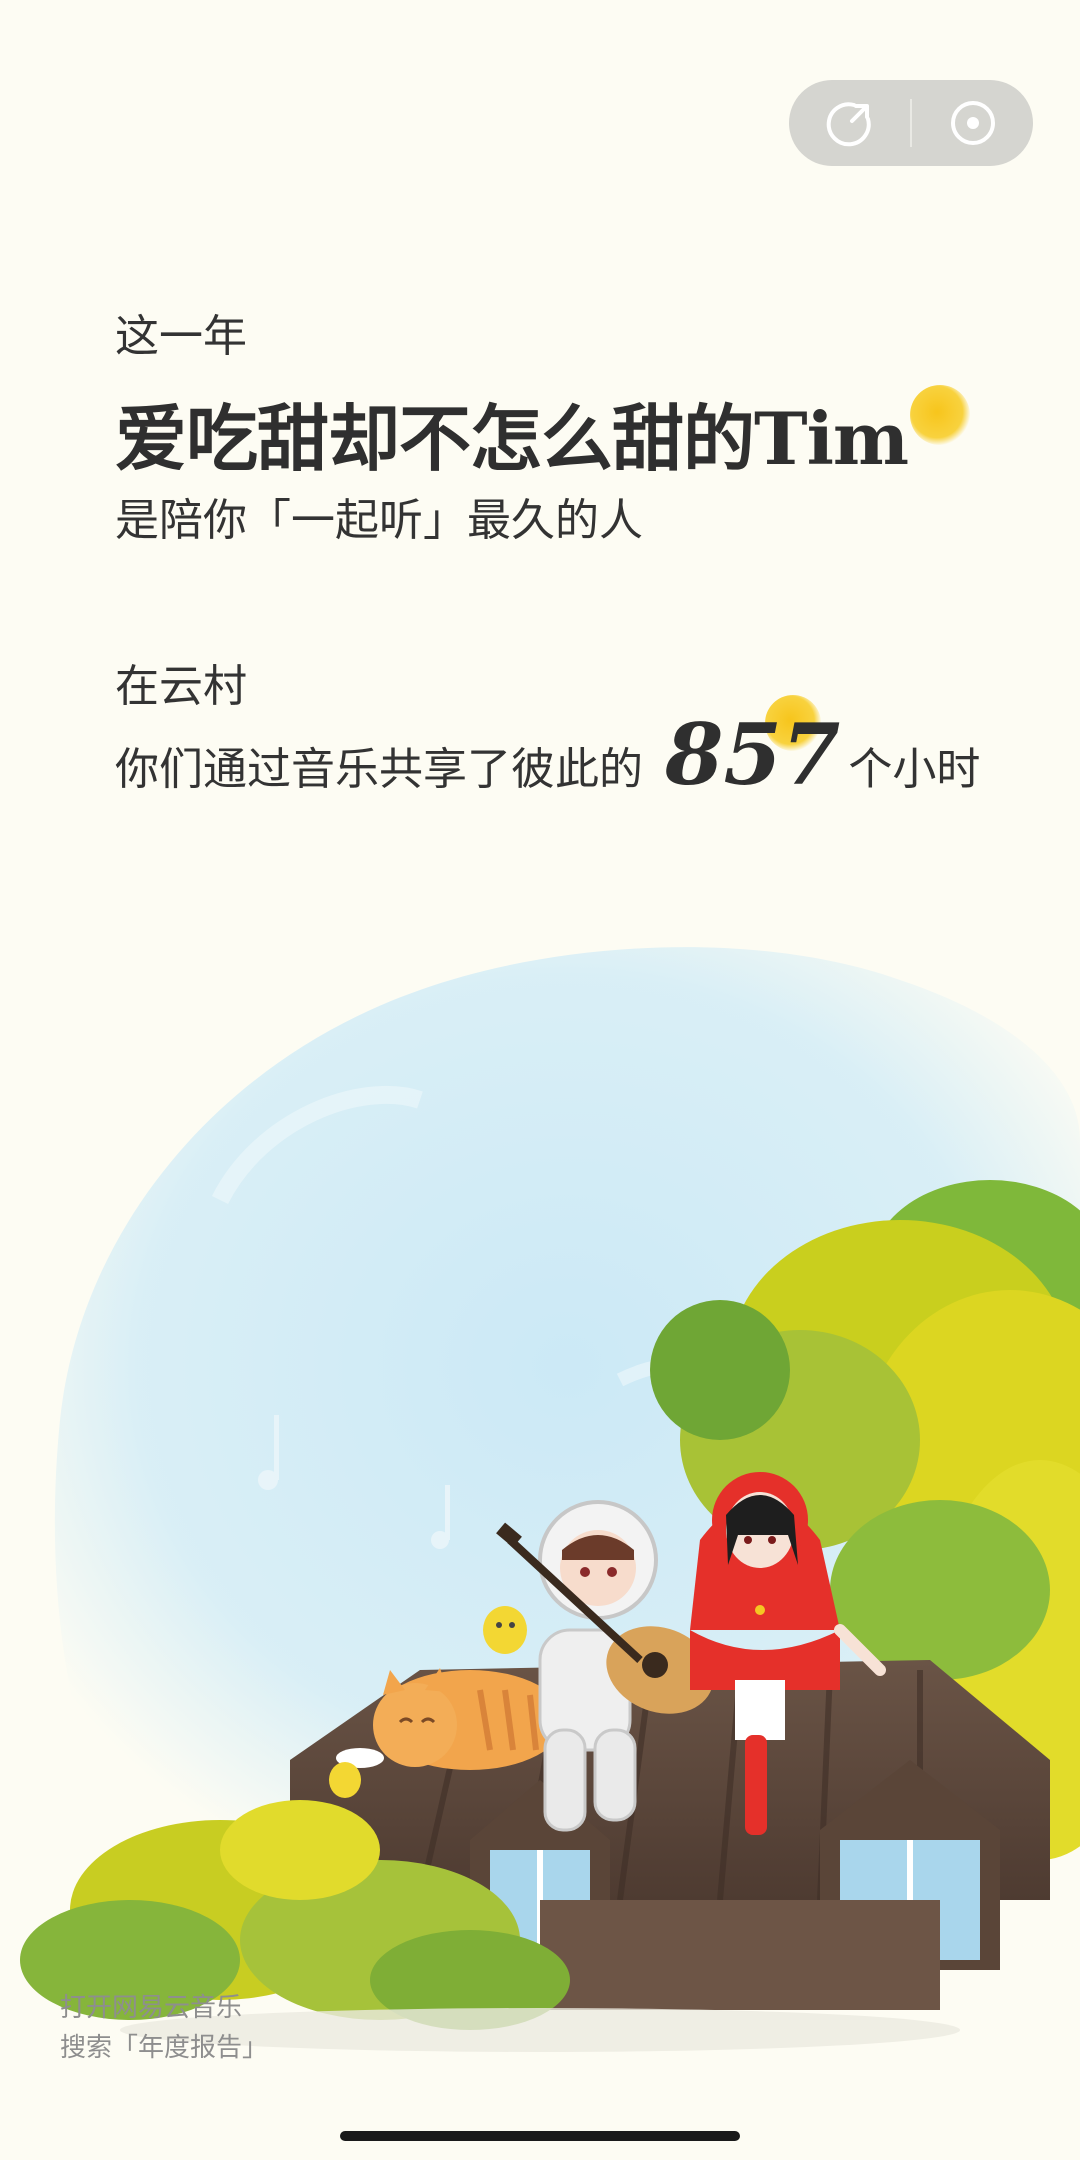 The height and width of the screenshot is (2160, 1080). I want to click on share-button, so click(849, 123).